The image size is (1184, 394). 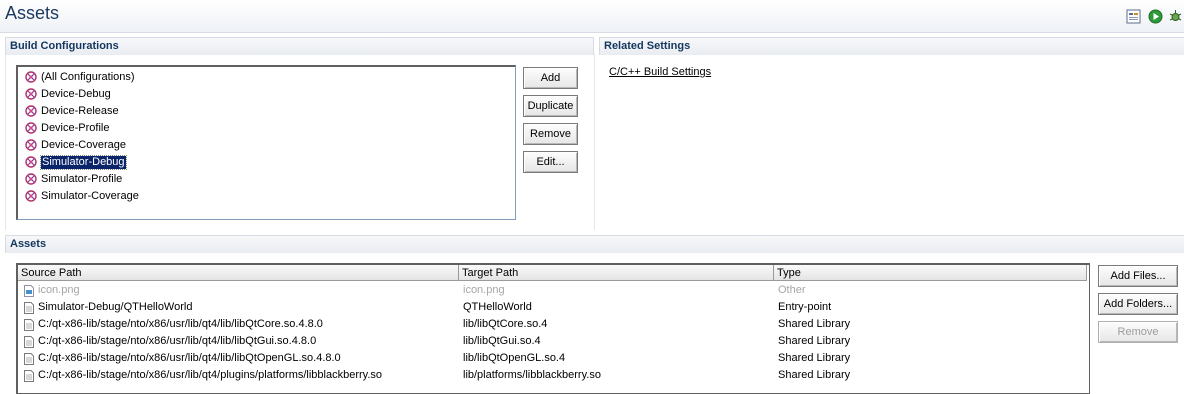 What do you see at coordinates (1133, 16) in the screenshot?
I see `layout-icon` at bounding box center [1133, 16].